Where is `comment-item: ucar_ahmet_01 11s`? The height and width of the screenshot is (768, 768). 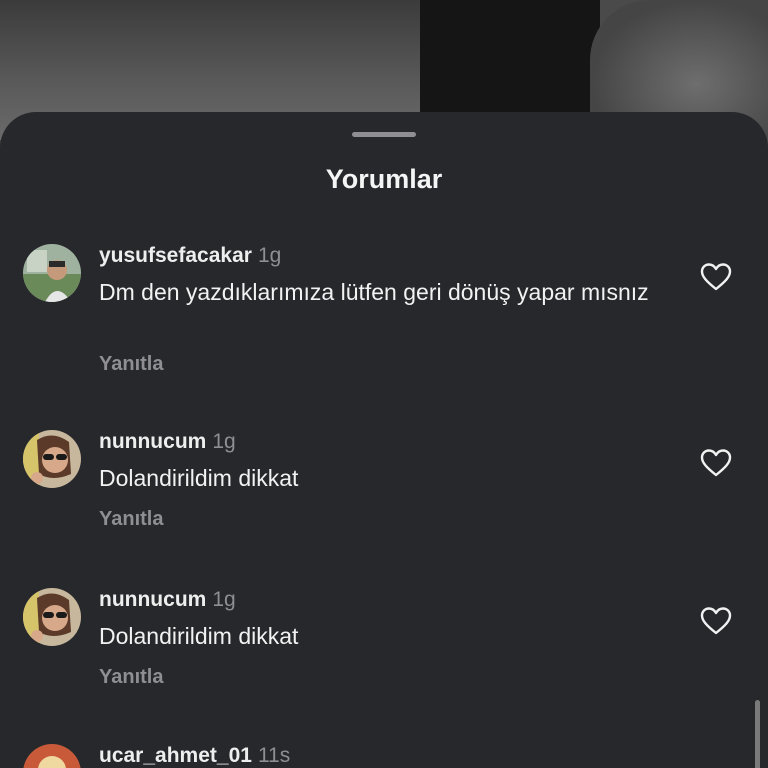
comment-item: ucar_ahmet_01 11s is located at coordinates (384, 756).